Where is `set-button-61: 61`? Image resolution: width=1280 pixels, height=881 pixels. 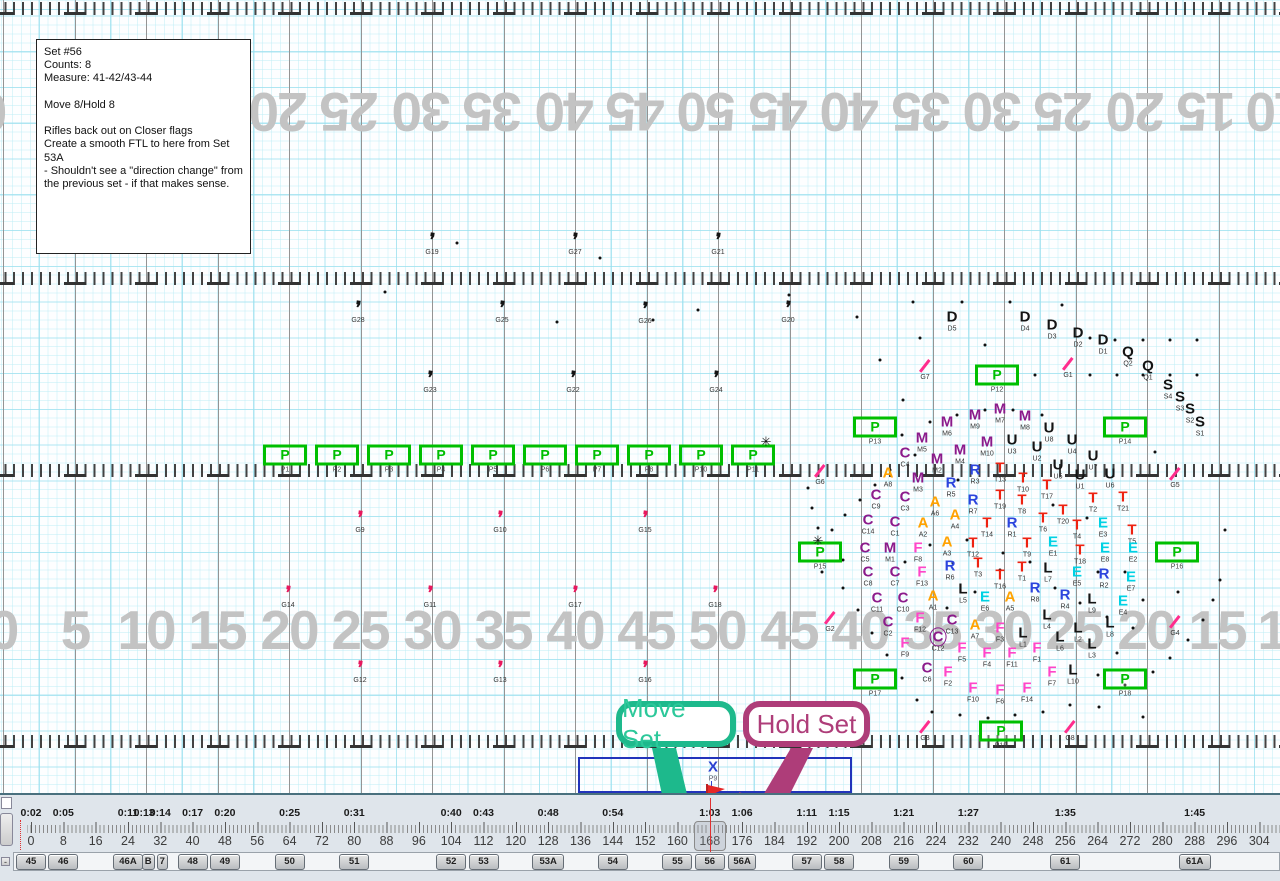 set-button-61: 61 is located at coordinates (1065, 861).